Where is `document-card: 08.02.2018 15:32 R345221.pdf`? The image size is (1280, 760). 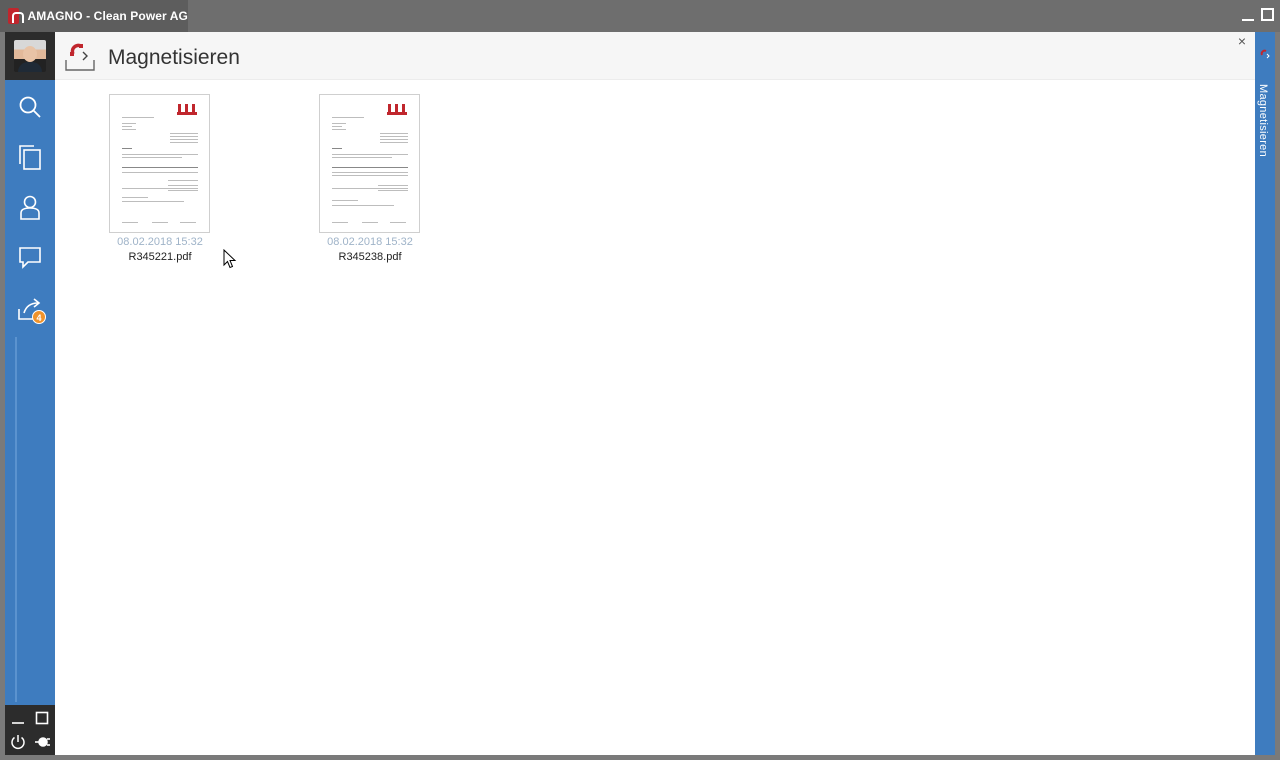 document-card: 08.02.2018 15:32 R345221.pdf is located at coordinates (160, 178).